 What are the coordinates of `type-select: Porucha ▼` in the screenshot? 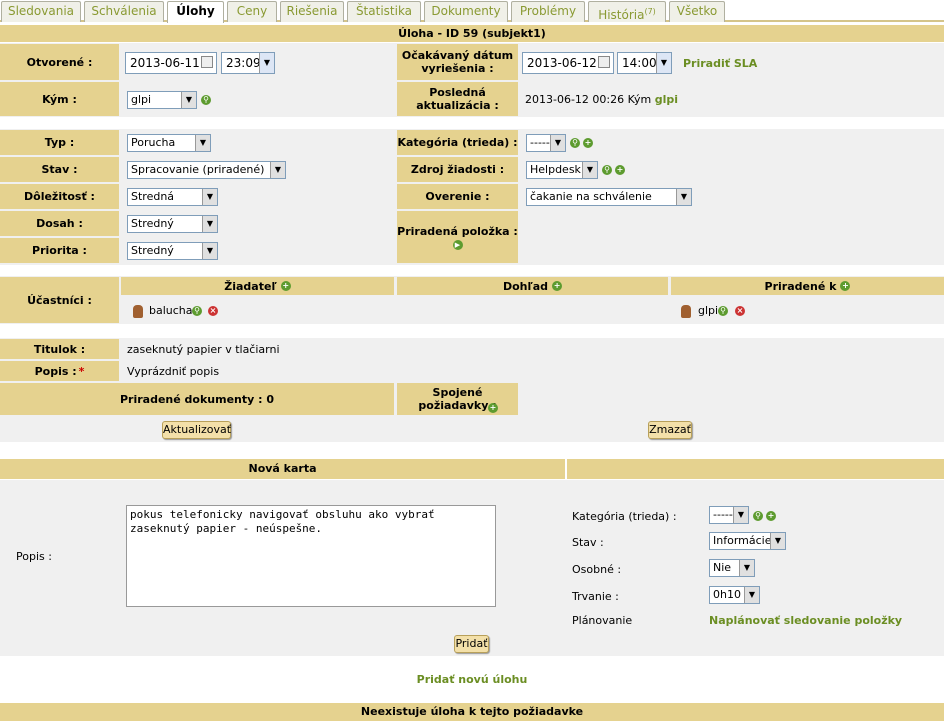 It's located at (169, 143).